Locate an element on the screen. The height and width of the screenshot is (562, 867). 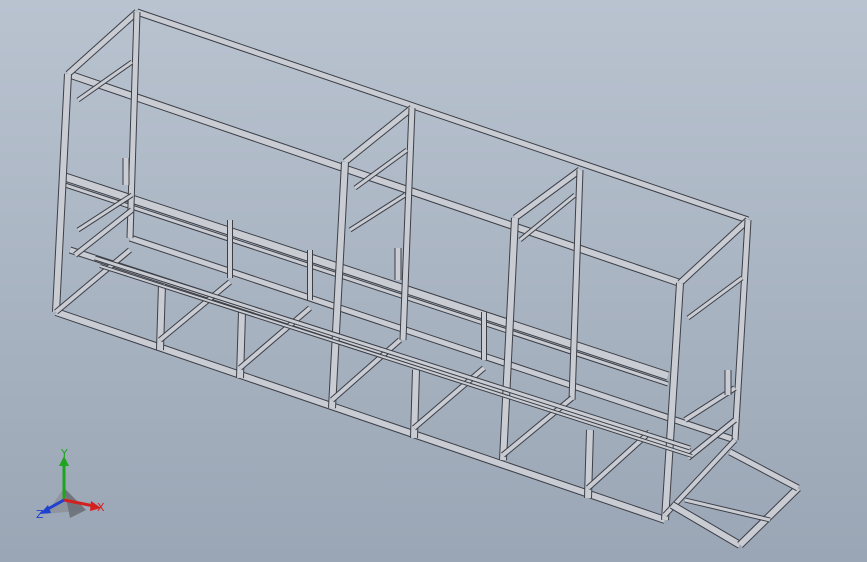
front-post-right is located at coordinates (672, 401).